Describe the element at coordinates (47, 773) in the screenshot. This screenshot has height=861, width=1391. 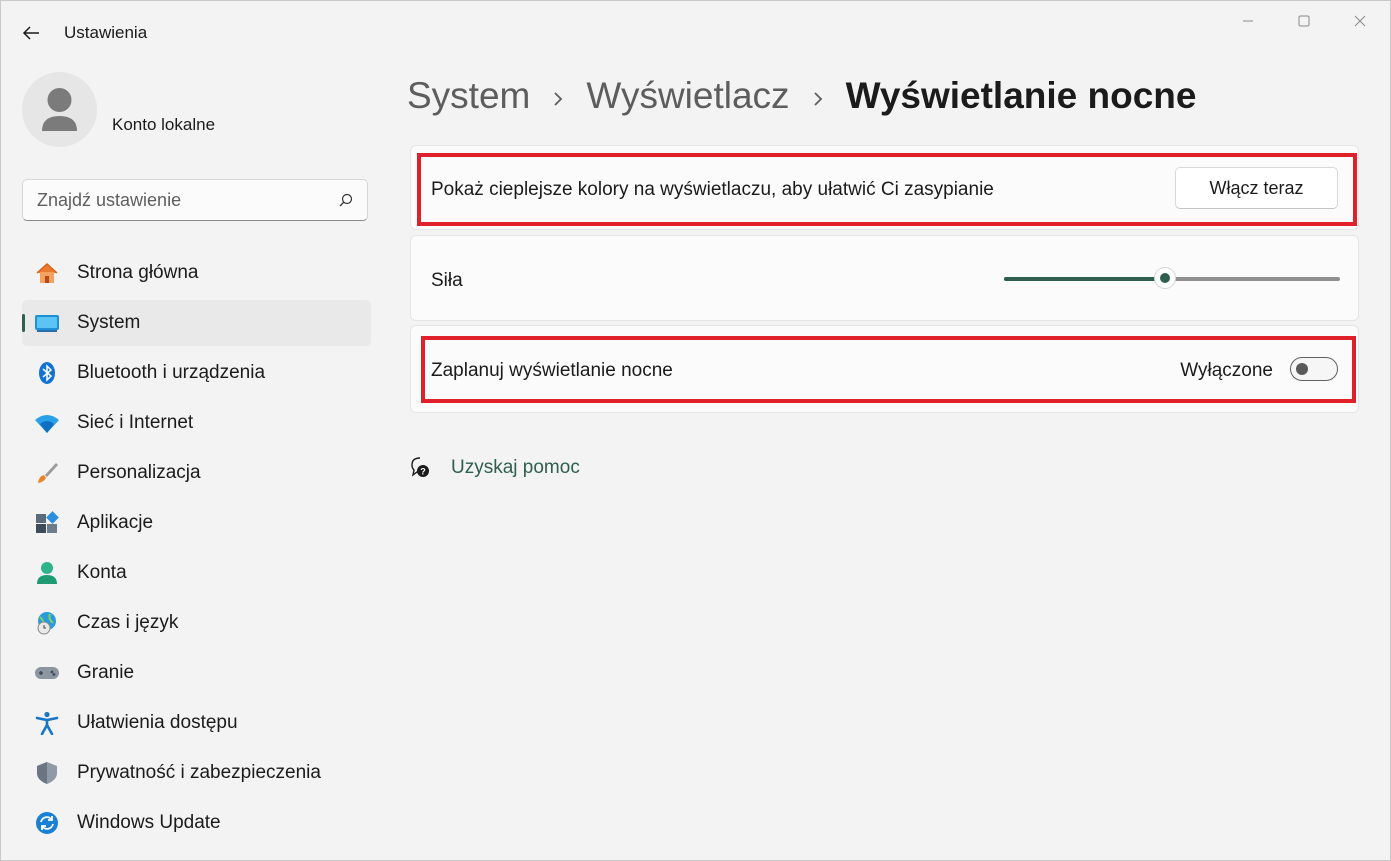
I see `shield-icon` at that location.